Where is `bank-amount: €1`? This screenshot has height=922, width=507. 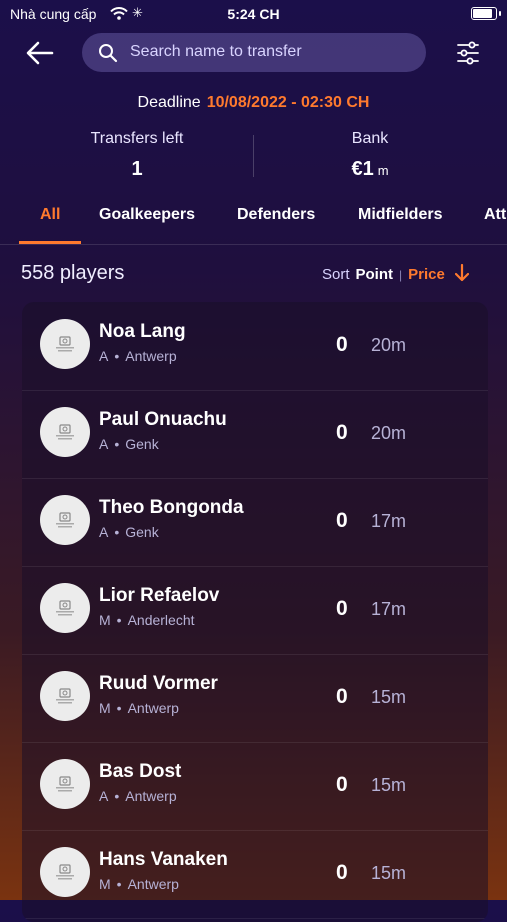
bank-amount: €1 is located at coordinates (362, 169).